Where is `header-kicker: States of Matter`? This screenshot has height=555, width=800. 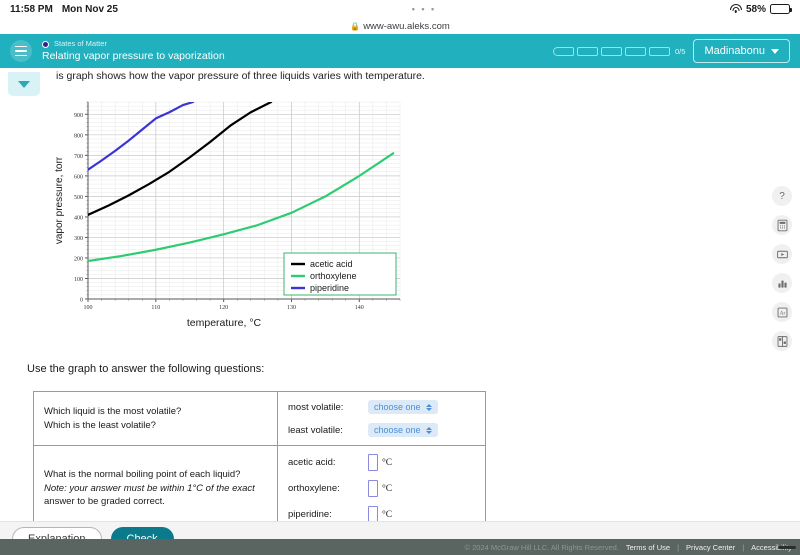
header-kicker: States of Matter is located at coordinates (133, 44).